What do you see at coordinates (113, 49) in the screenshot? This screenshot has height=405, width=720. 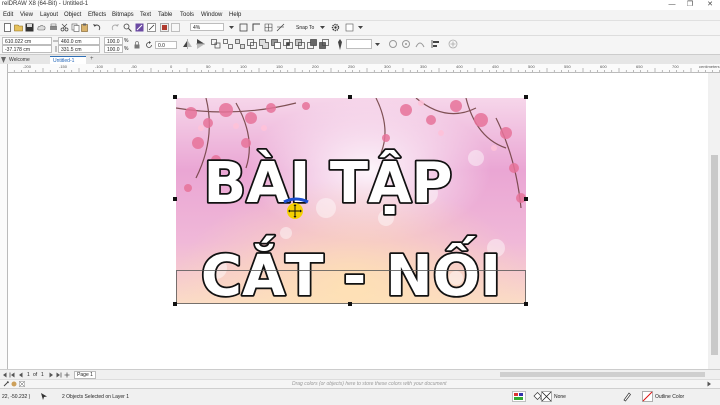 I see `scale-height-field: 100.0` at bounding box center [113, 49].